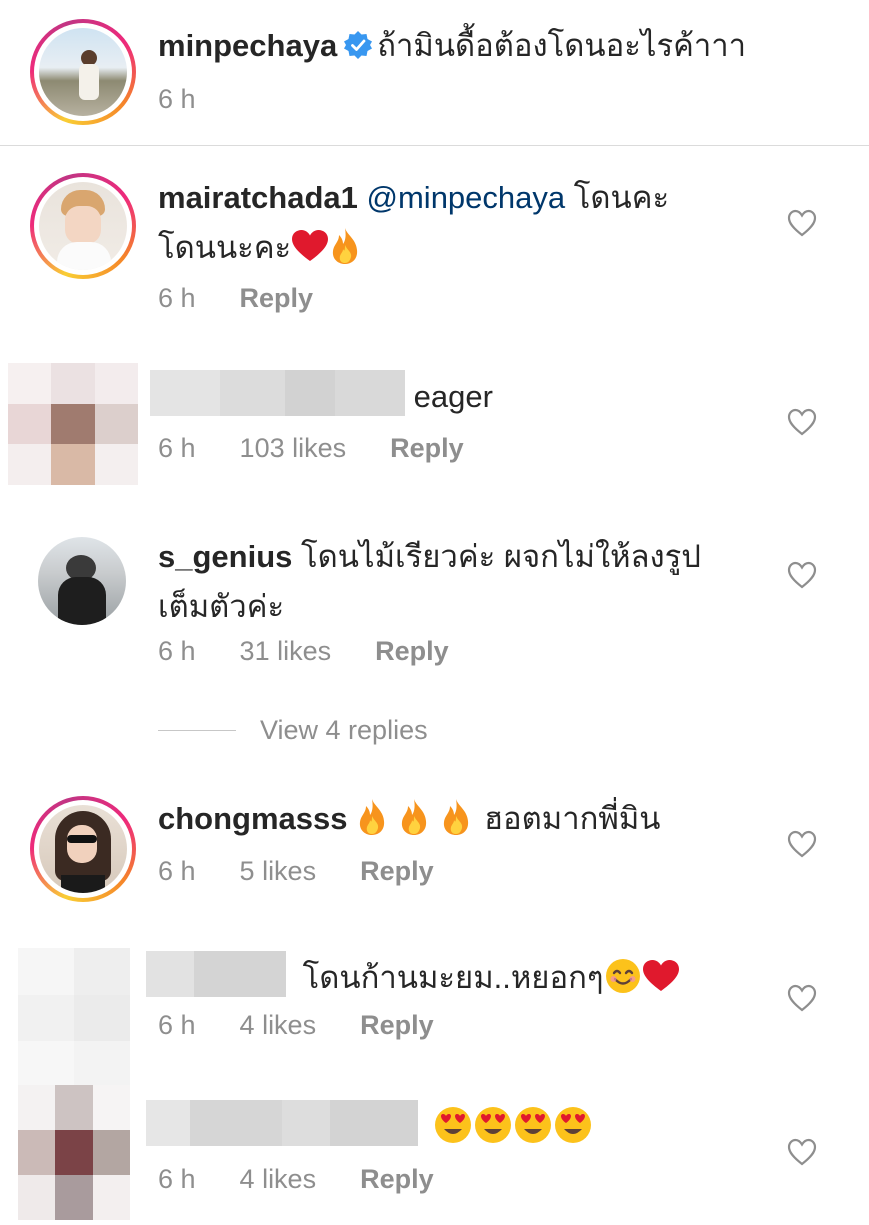  Describe the element at coordinates (466, 197) in the screenshot. I see `comment-mention: @minpechaya` at that location.